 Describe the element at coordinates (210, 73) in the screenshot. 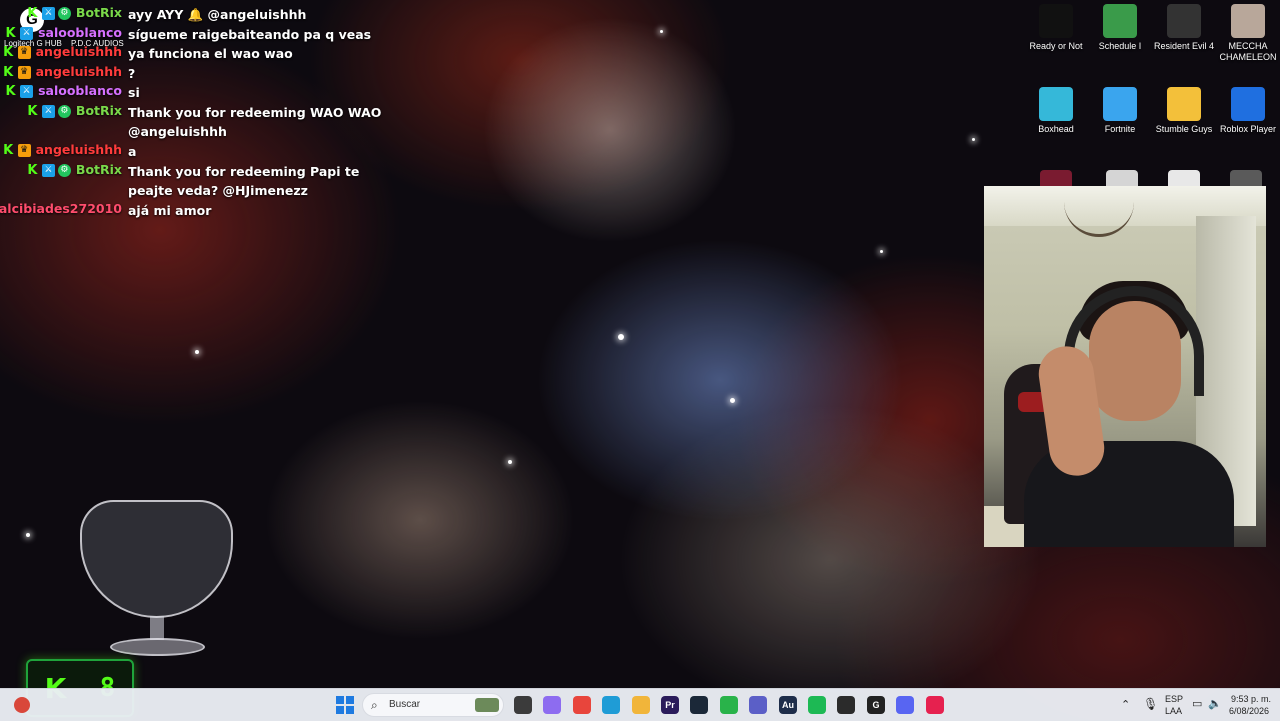

I see `chat-message: K ♛ angeluishhh?` at that location.